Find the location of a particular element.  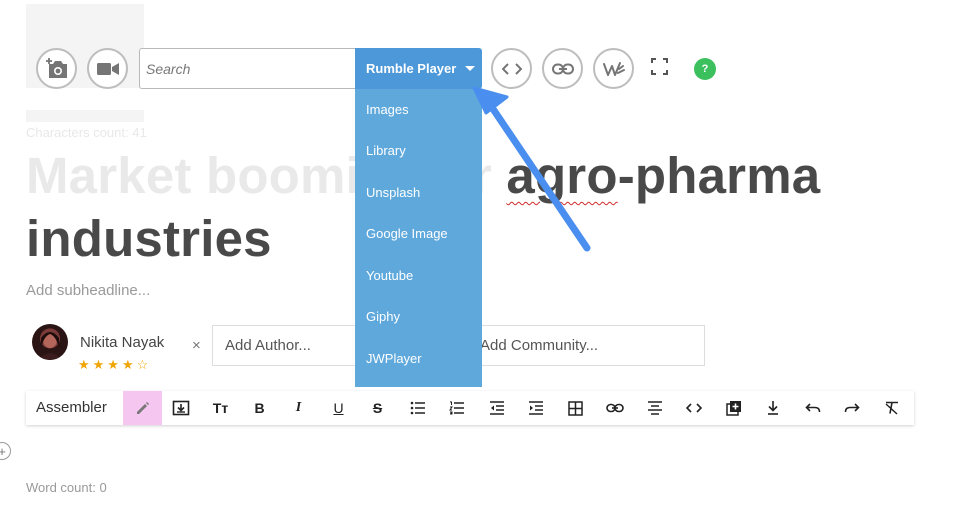

author-name: Nikita Nayak is located at coordinates (122, 342).